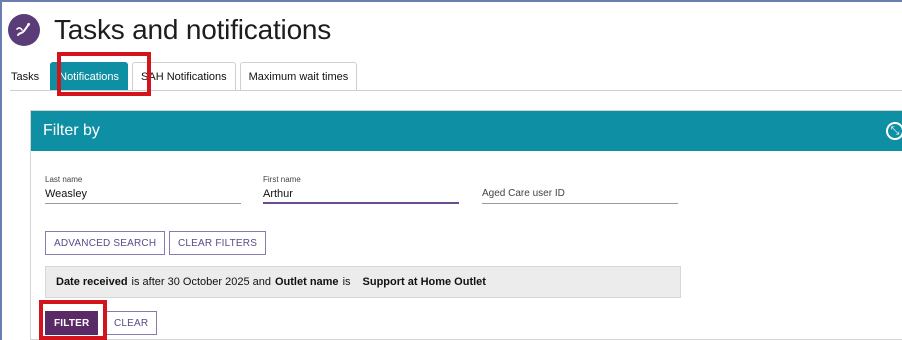 The height and width of the screenshot is (340, 902). Describe the element at coordinates (24, 30) in the screenshot. I see `hand-writing-icon` at that location.